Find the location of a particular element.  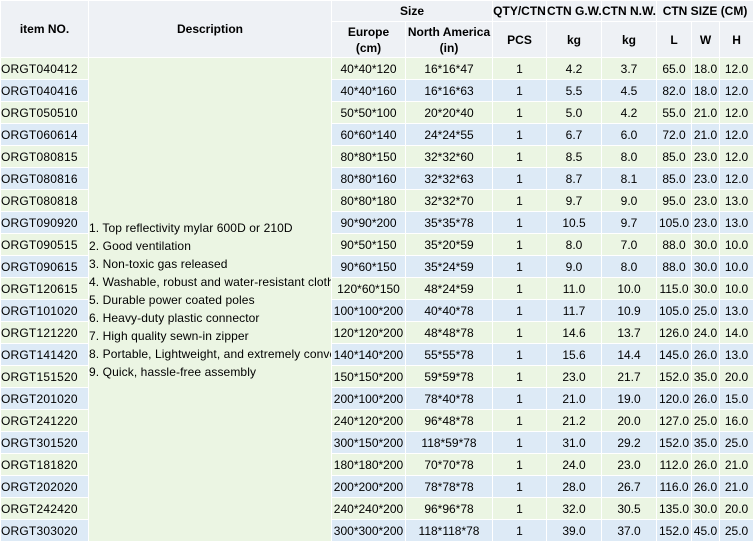

length-cell: 127.0 is located at coordinates (674, 420).